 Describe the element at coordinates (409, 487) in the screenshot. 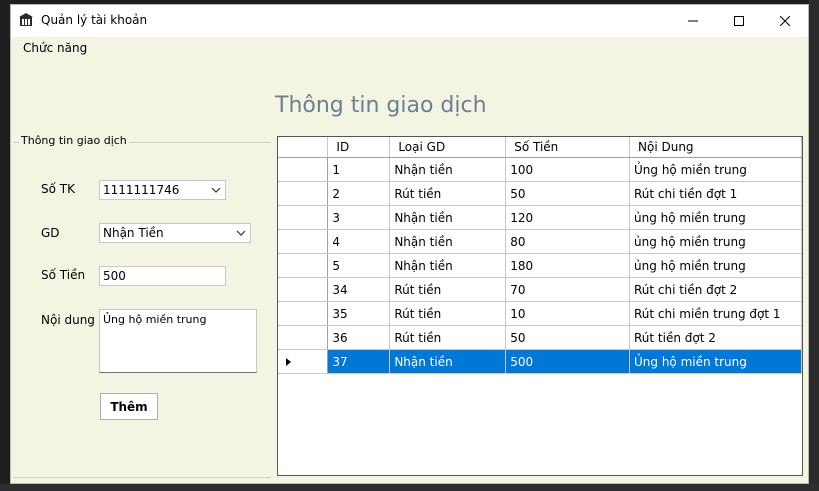

I see `background-status-bar` at that location.